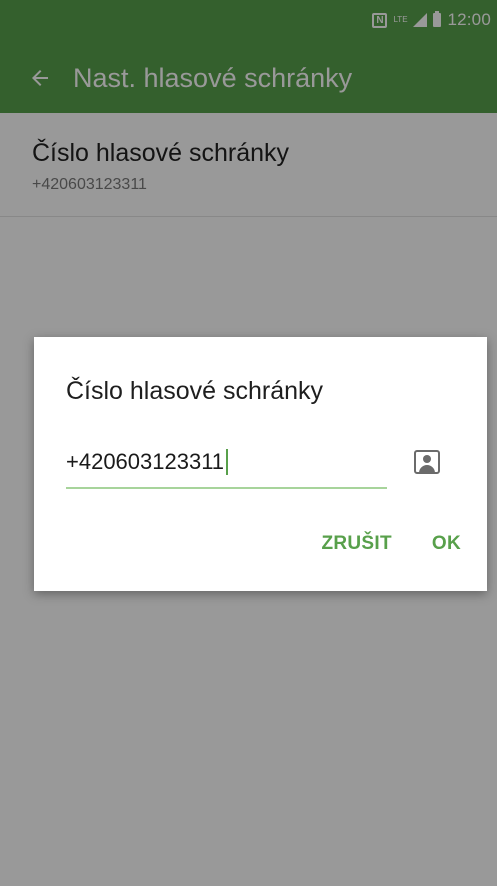 Image resolution: width=497 pixels, height=886 pixels. I want to click on ok-button: OK, so click(446, 544).